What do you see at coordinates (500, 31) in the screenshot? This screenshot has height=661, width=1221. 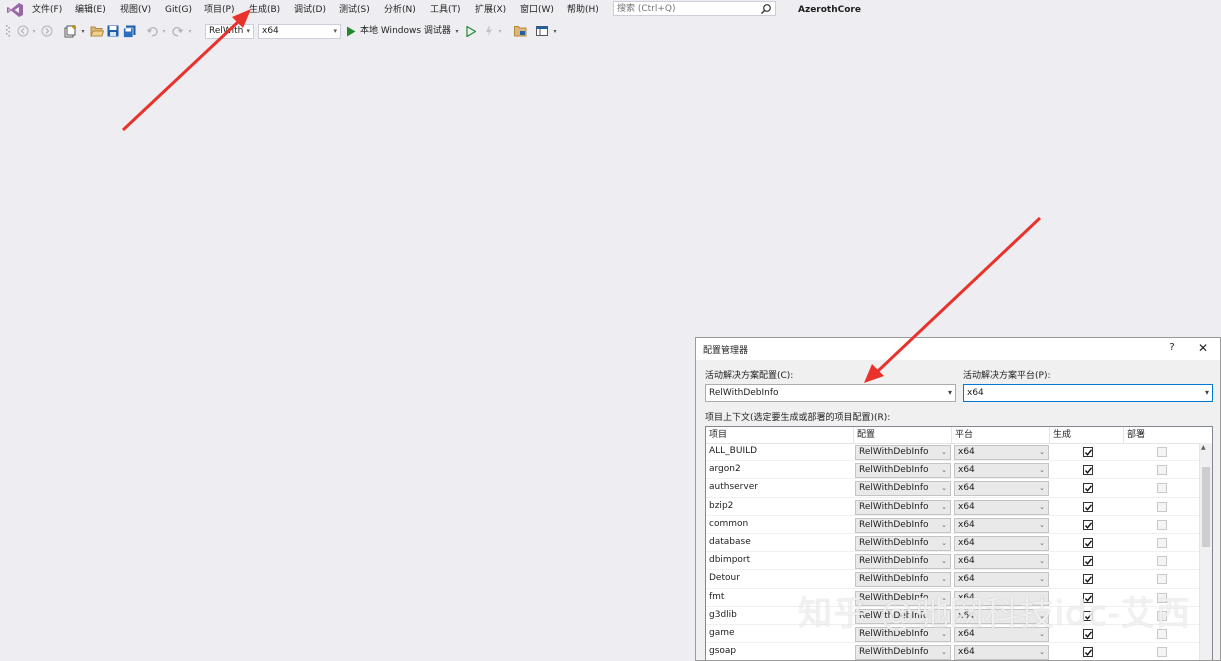 I see `hot-reload-dropdown-icon: ▾` at bounding box center [500, 31].